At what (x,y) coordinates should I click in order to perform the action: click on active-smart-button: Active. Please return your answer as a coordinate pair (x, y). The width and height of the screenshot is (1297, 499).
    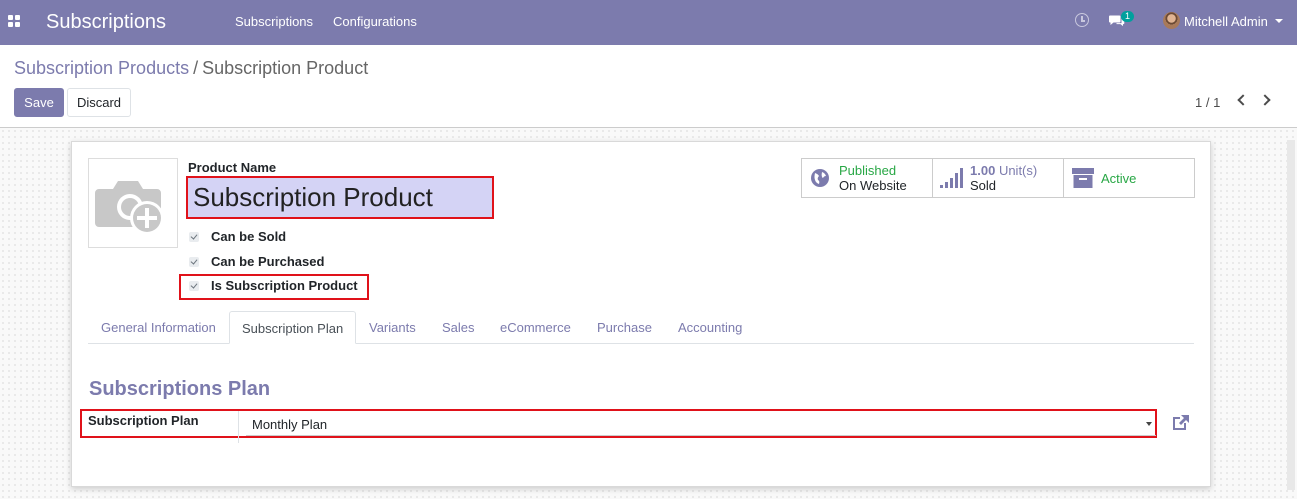
    Looking at the image, I should click on (1129, 178).